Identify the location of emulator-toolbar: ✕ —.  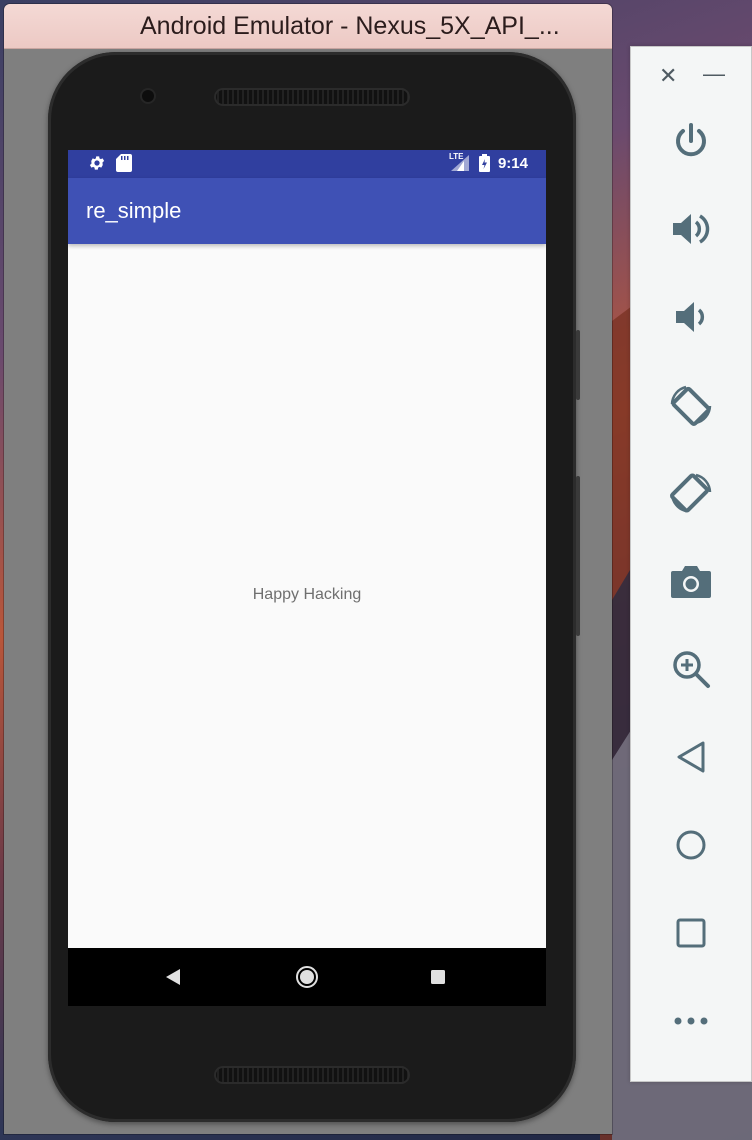
(691, 564).